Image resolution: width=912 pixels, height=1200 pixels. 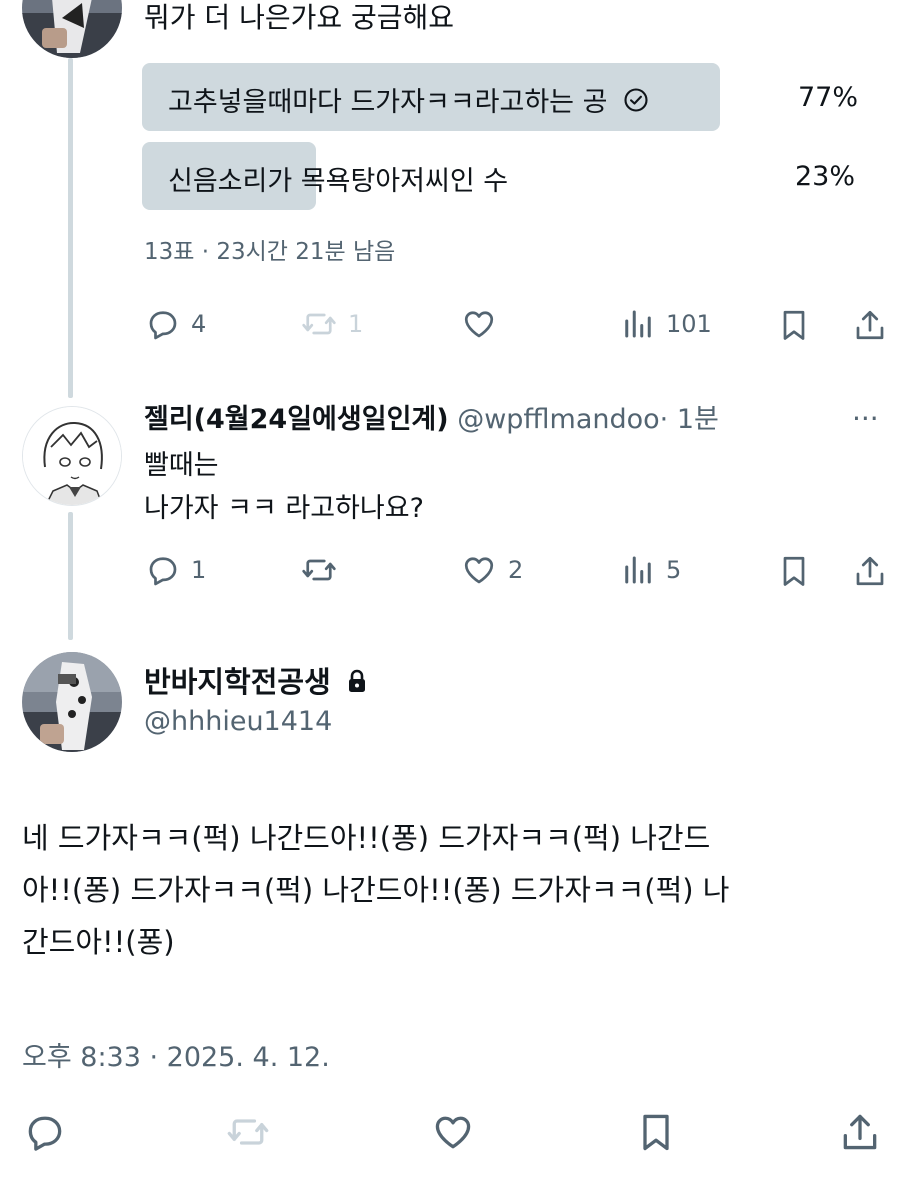 What do you see at coordinates (516, 570) in the screenshot?
I see `like-count: 2` at bounding box center [516, 570].